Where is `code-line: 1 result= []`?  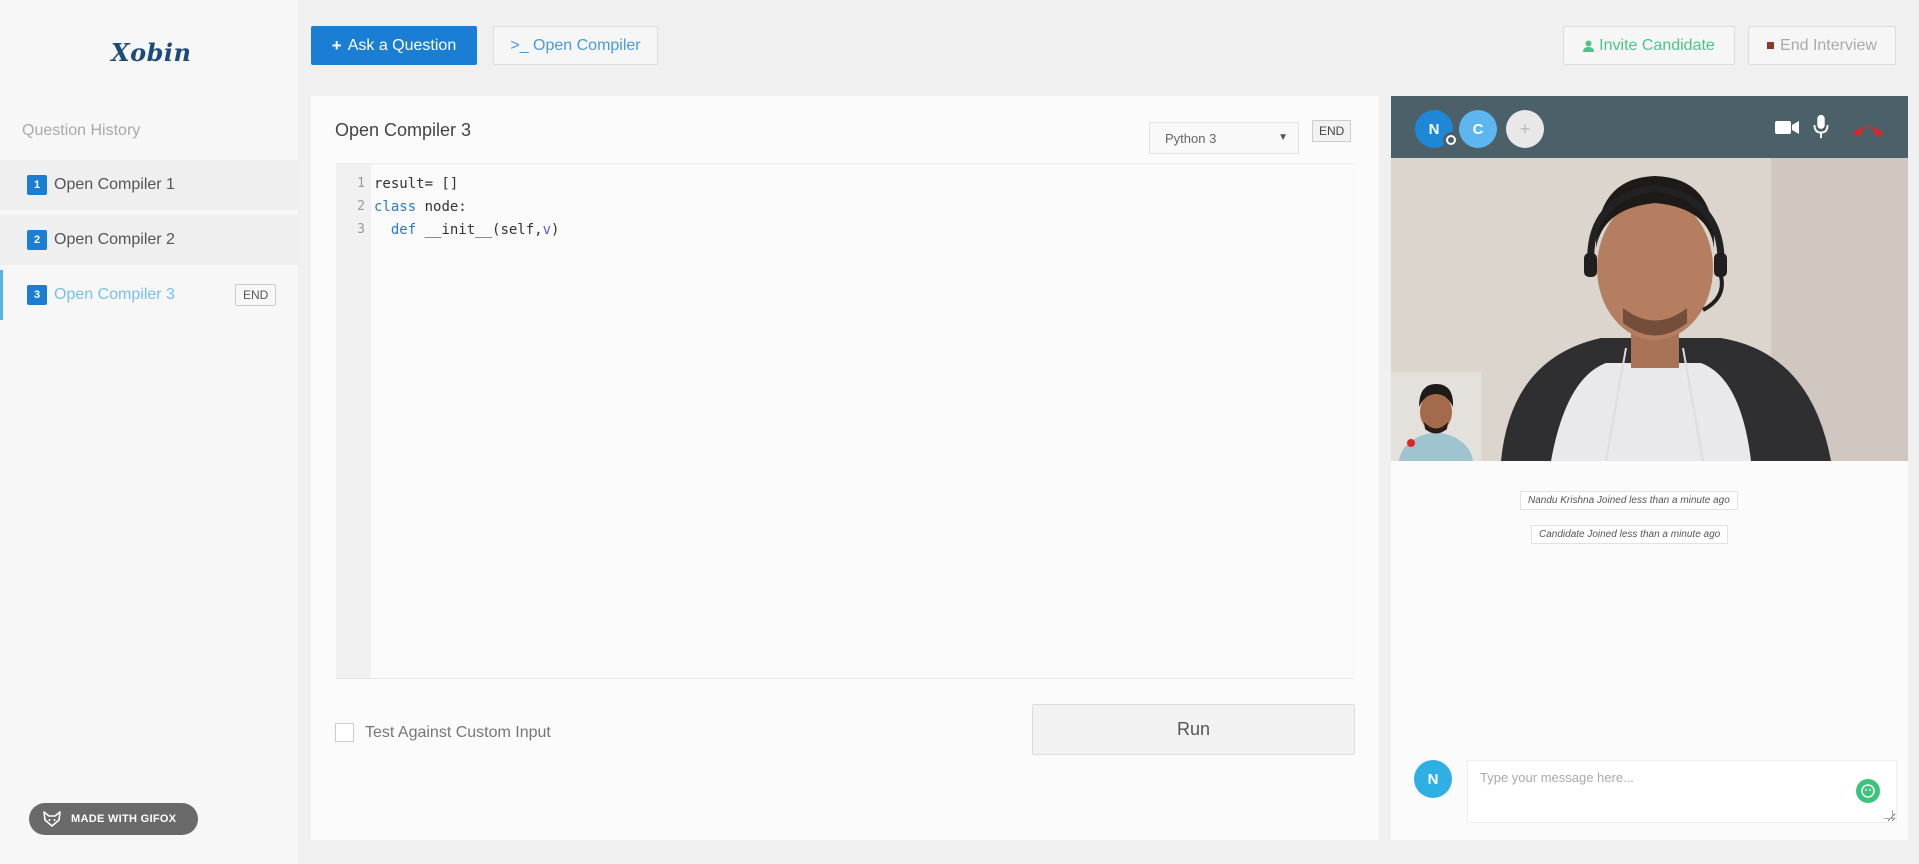
code-line: 1 result= [] is located at coordinates (397, 183).